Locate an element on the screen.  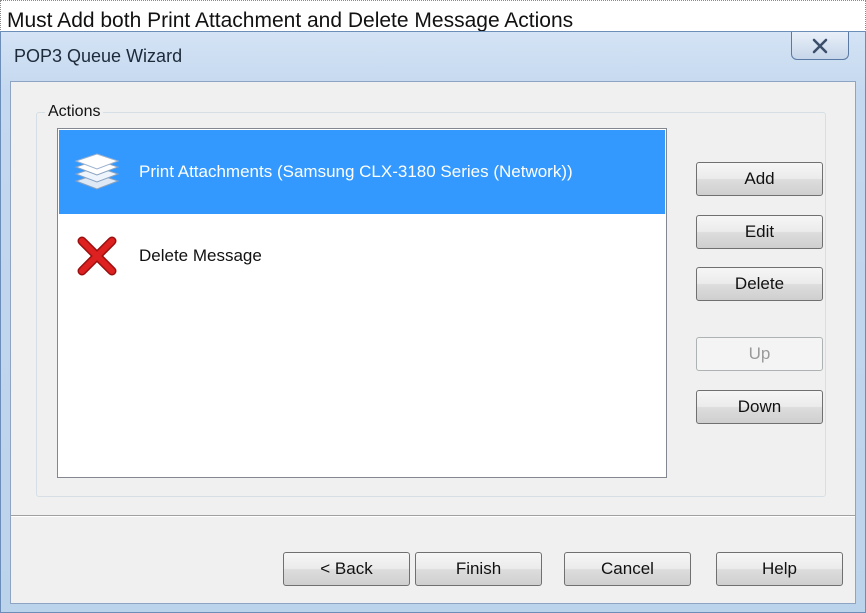
help-button: Help is located at coordinates (779, 569).